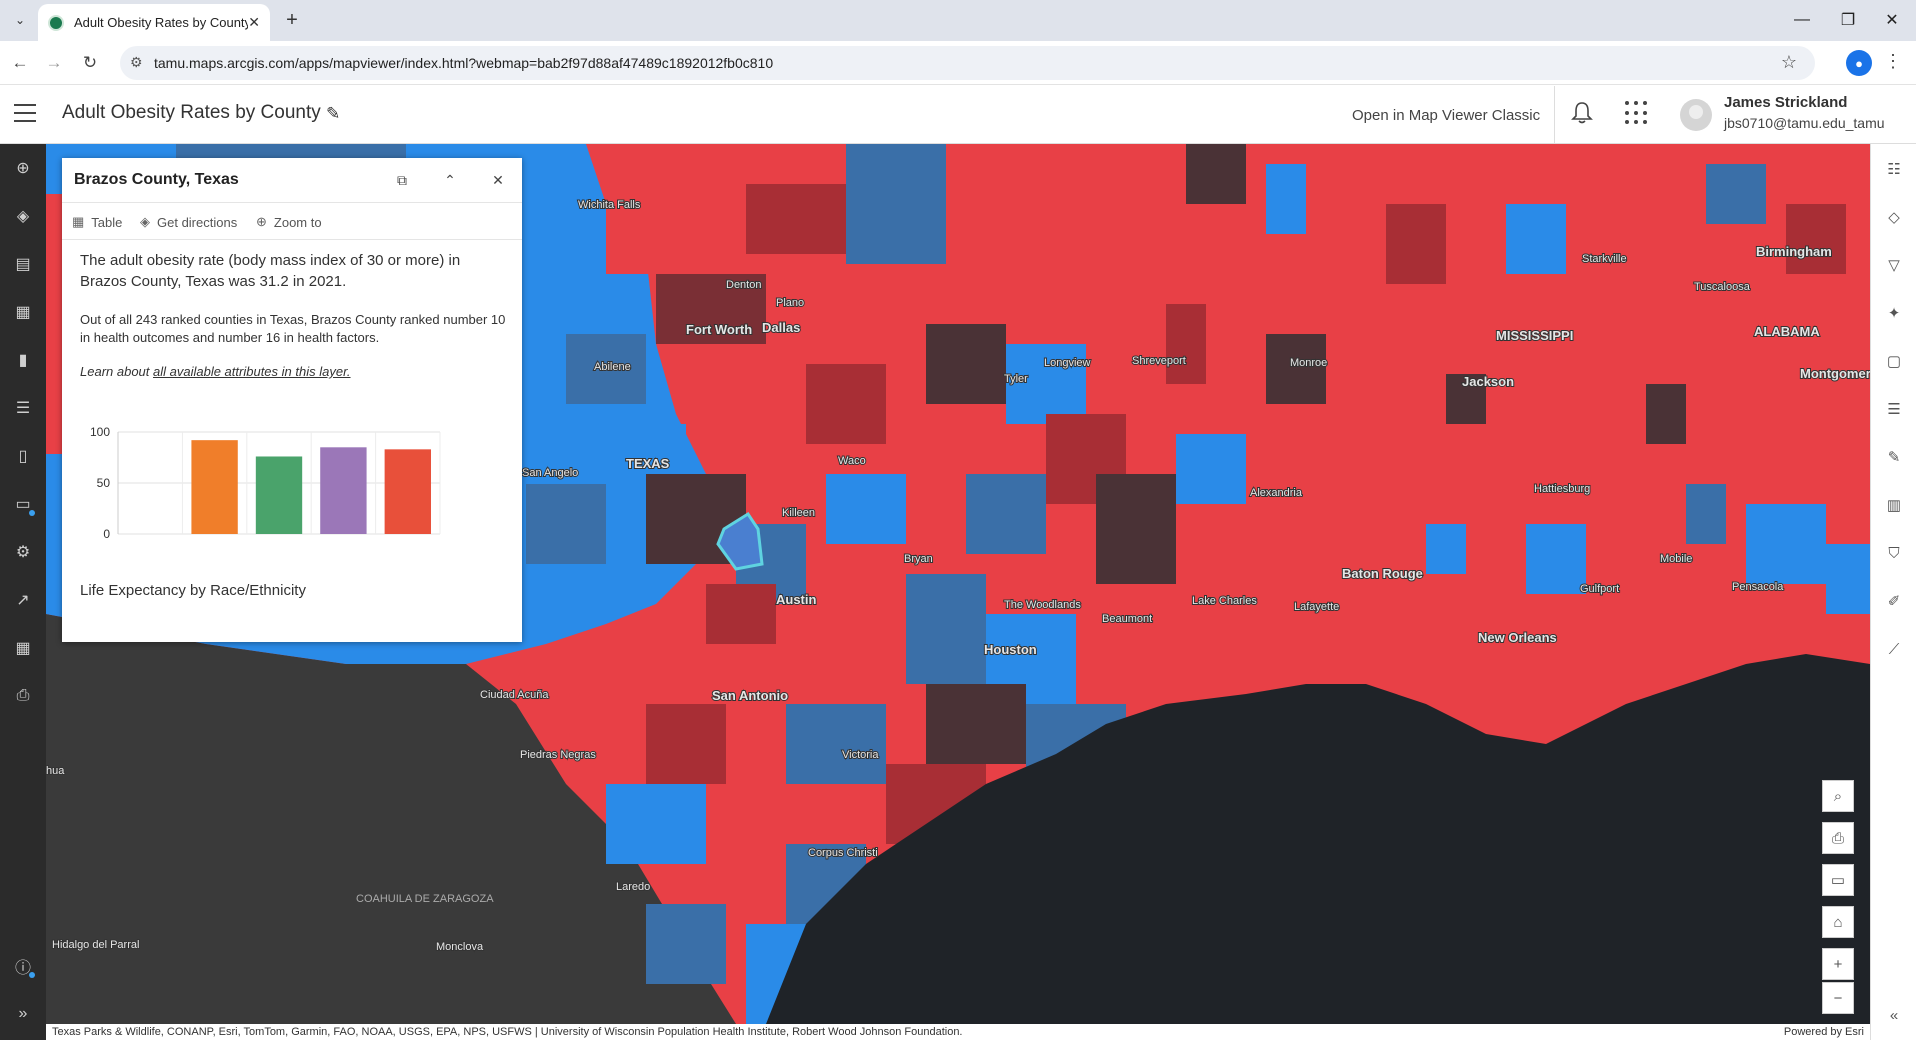 The height and width of the screenshot is (1040, 1916). Describe the element at coordinates (425, 899) in the screenshot. I see `label-coahuila: COAHUILA DE ZARAGOZA` at that location.